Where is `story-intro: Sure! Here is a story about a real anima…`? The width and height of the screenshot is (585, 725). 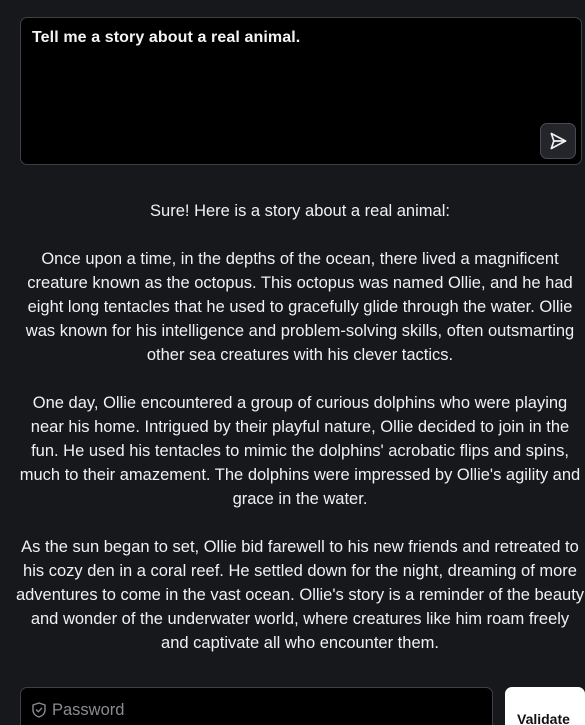 story-intro: Sure! Here is a story about a real anima… is located at coordinates (300, 211).